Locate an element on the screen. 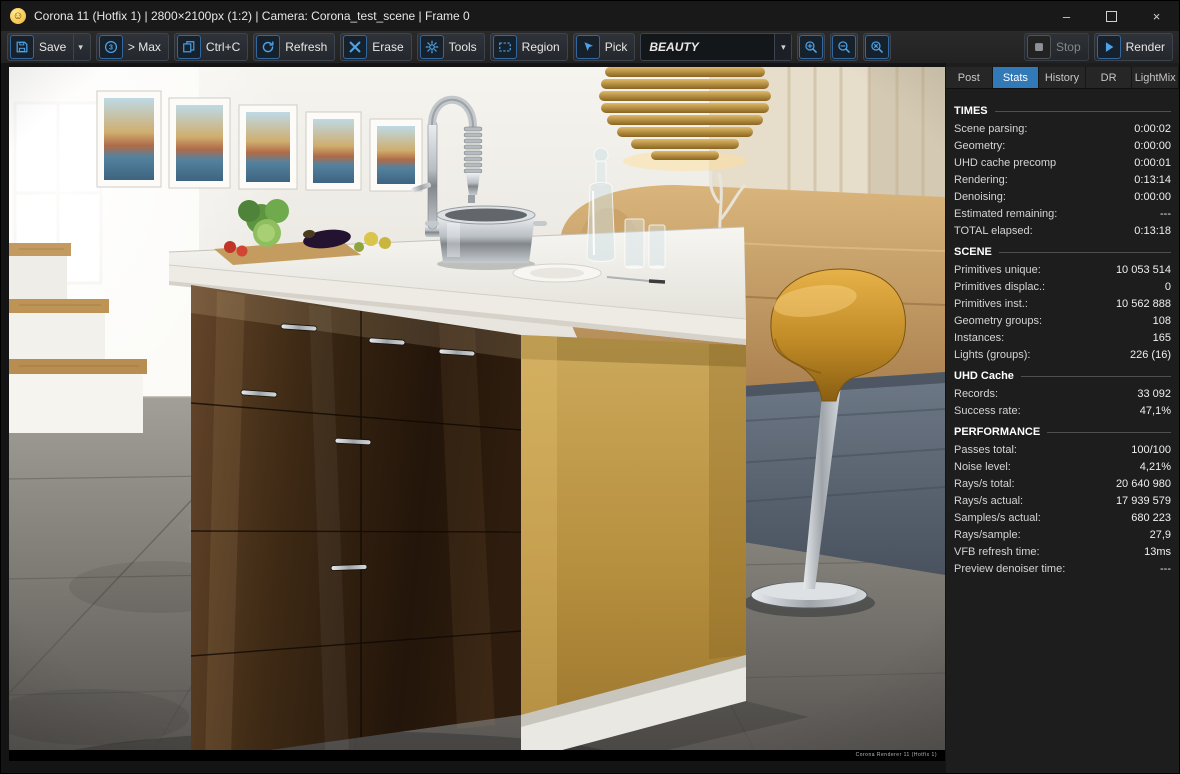 Image resolution: width=1180 pixels, height=774 pixels. render-label: Render is located at coordinates (1145, 47).